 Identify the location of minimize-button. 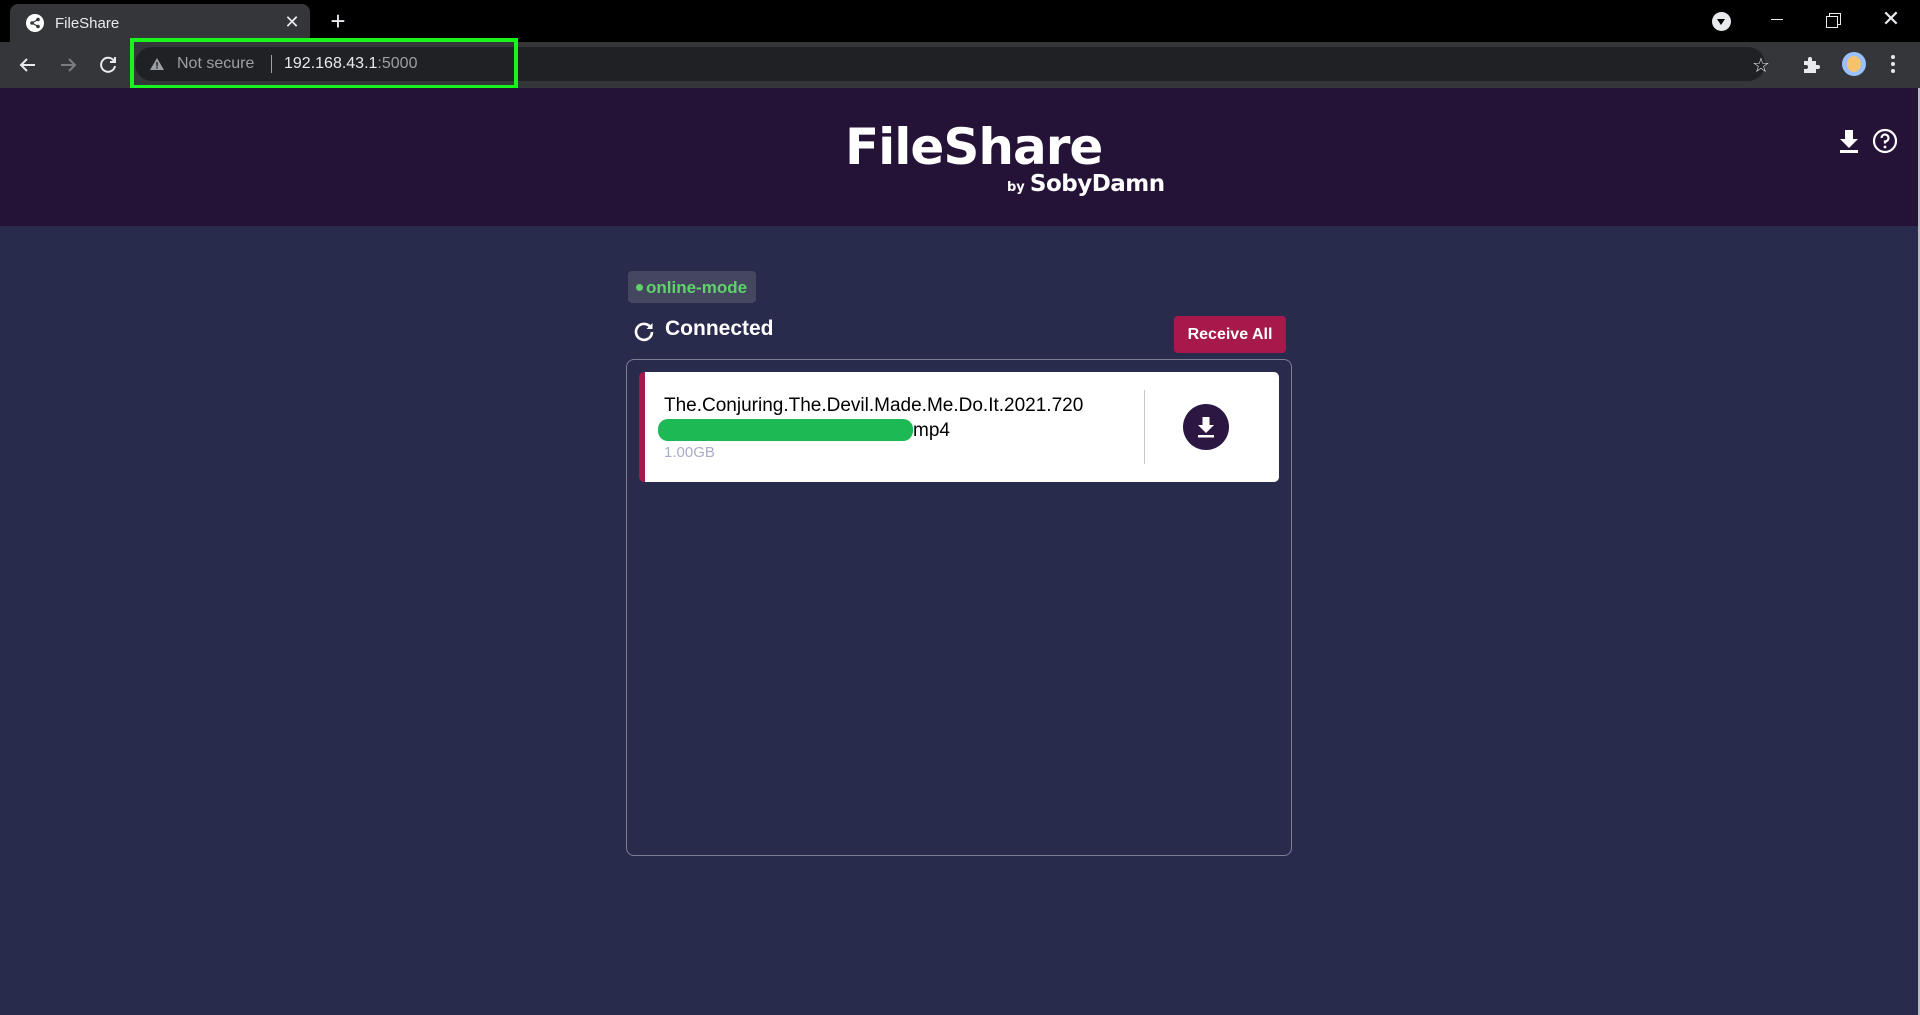
(1777, 20).